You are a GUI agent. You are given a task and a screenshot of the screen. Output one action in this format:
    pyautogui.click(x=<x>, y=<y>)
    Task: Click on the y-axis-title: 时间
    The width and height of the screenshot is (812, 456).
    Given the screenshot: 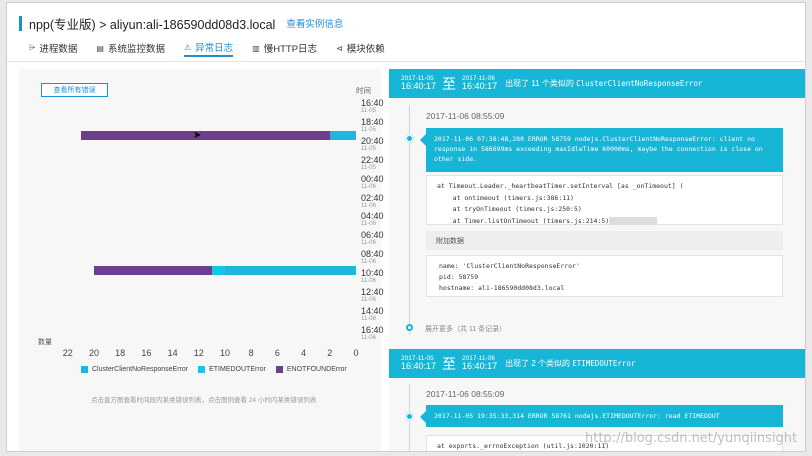 What is the action you would take?
    pyautogui.click(x=363, y=90)
    